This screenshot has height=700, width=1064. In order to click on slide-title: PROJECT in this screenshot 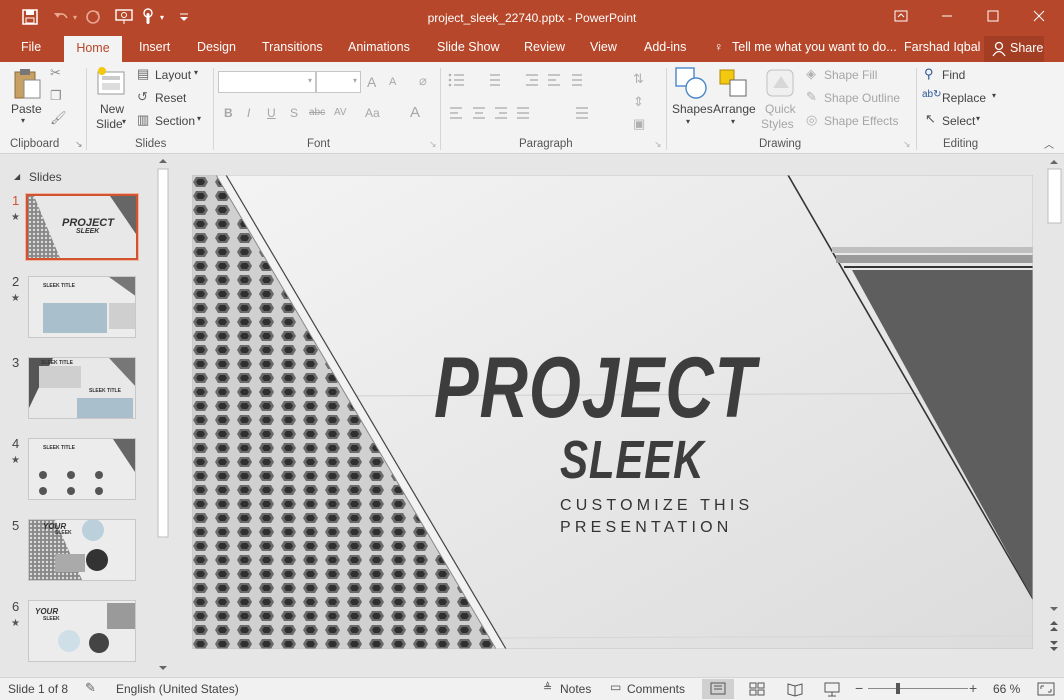, I will do `click(595, 388)`.